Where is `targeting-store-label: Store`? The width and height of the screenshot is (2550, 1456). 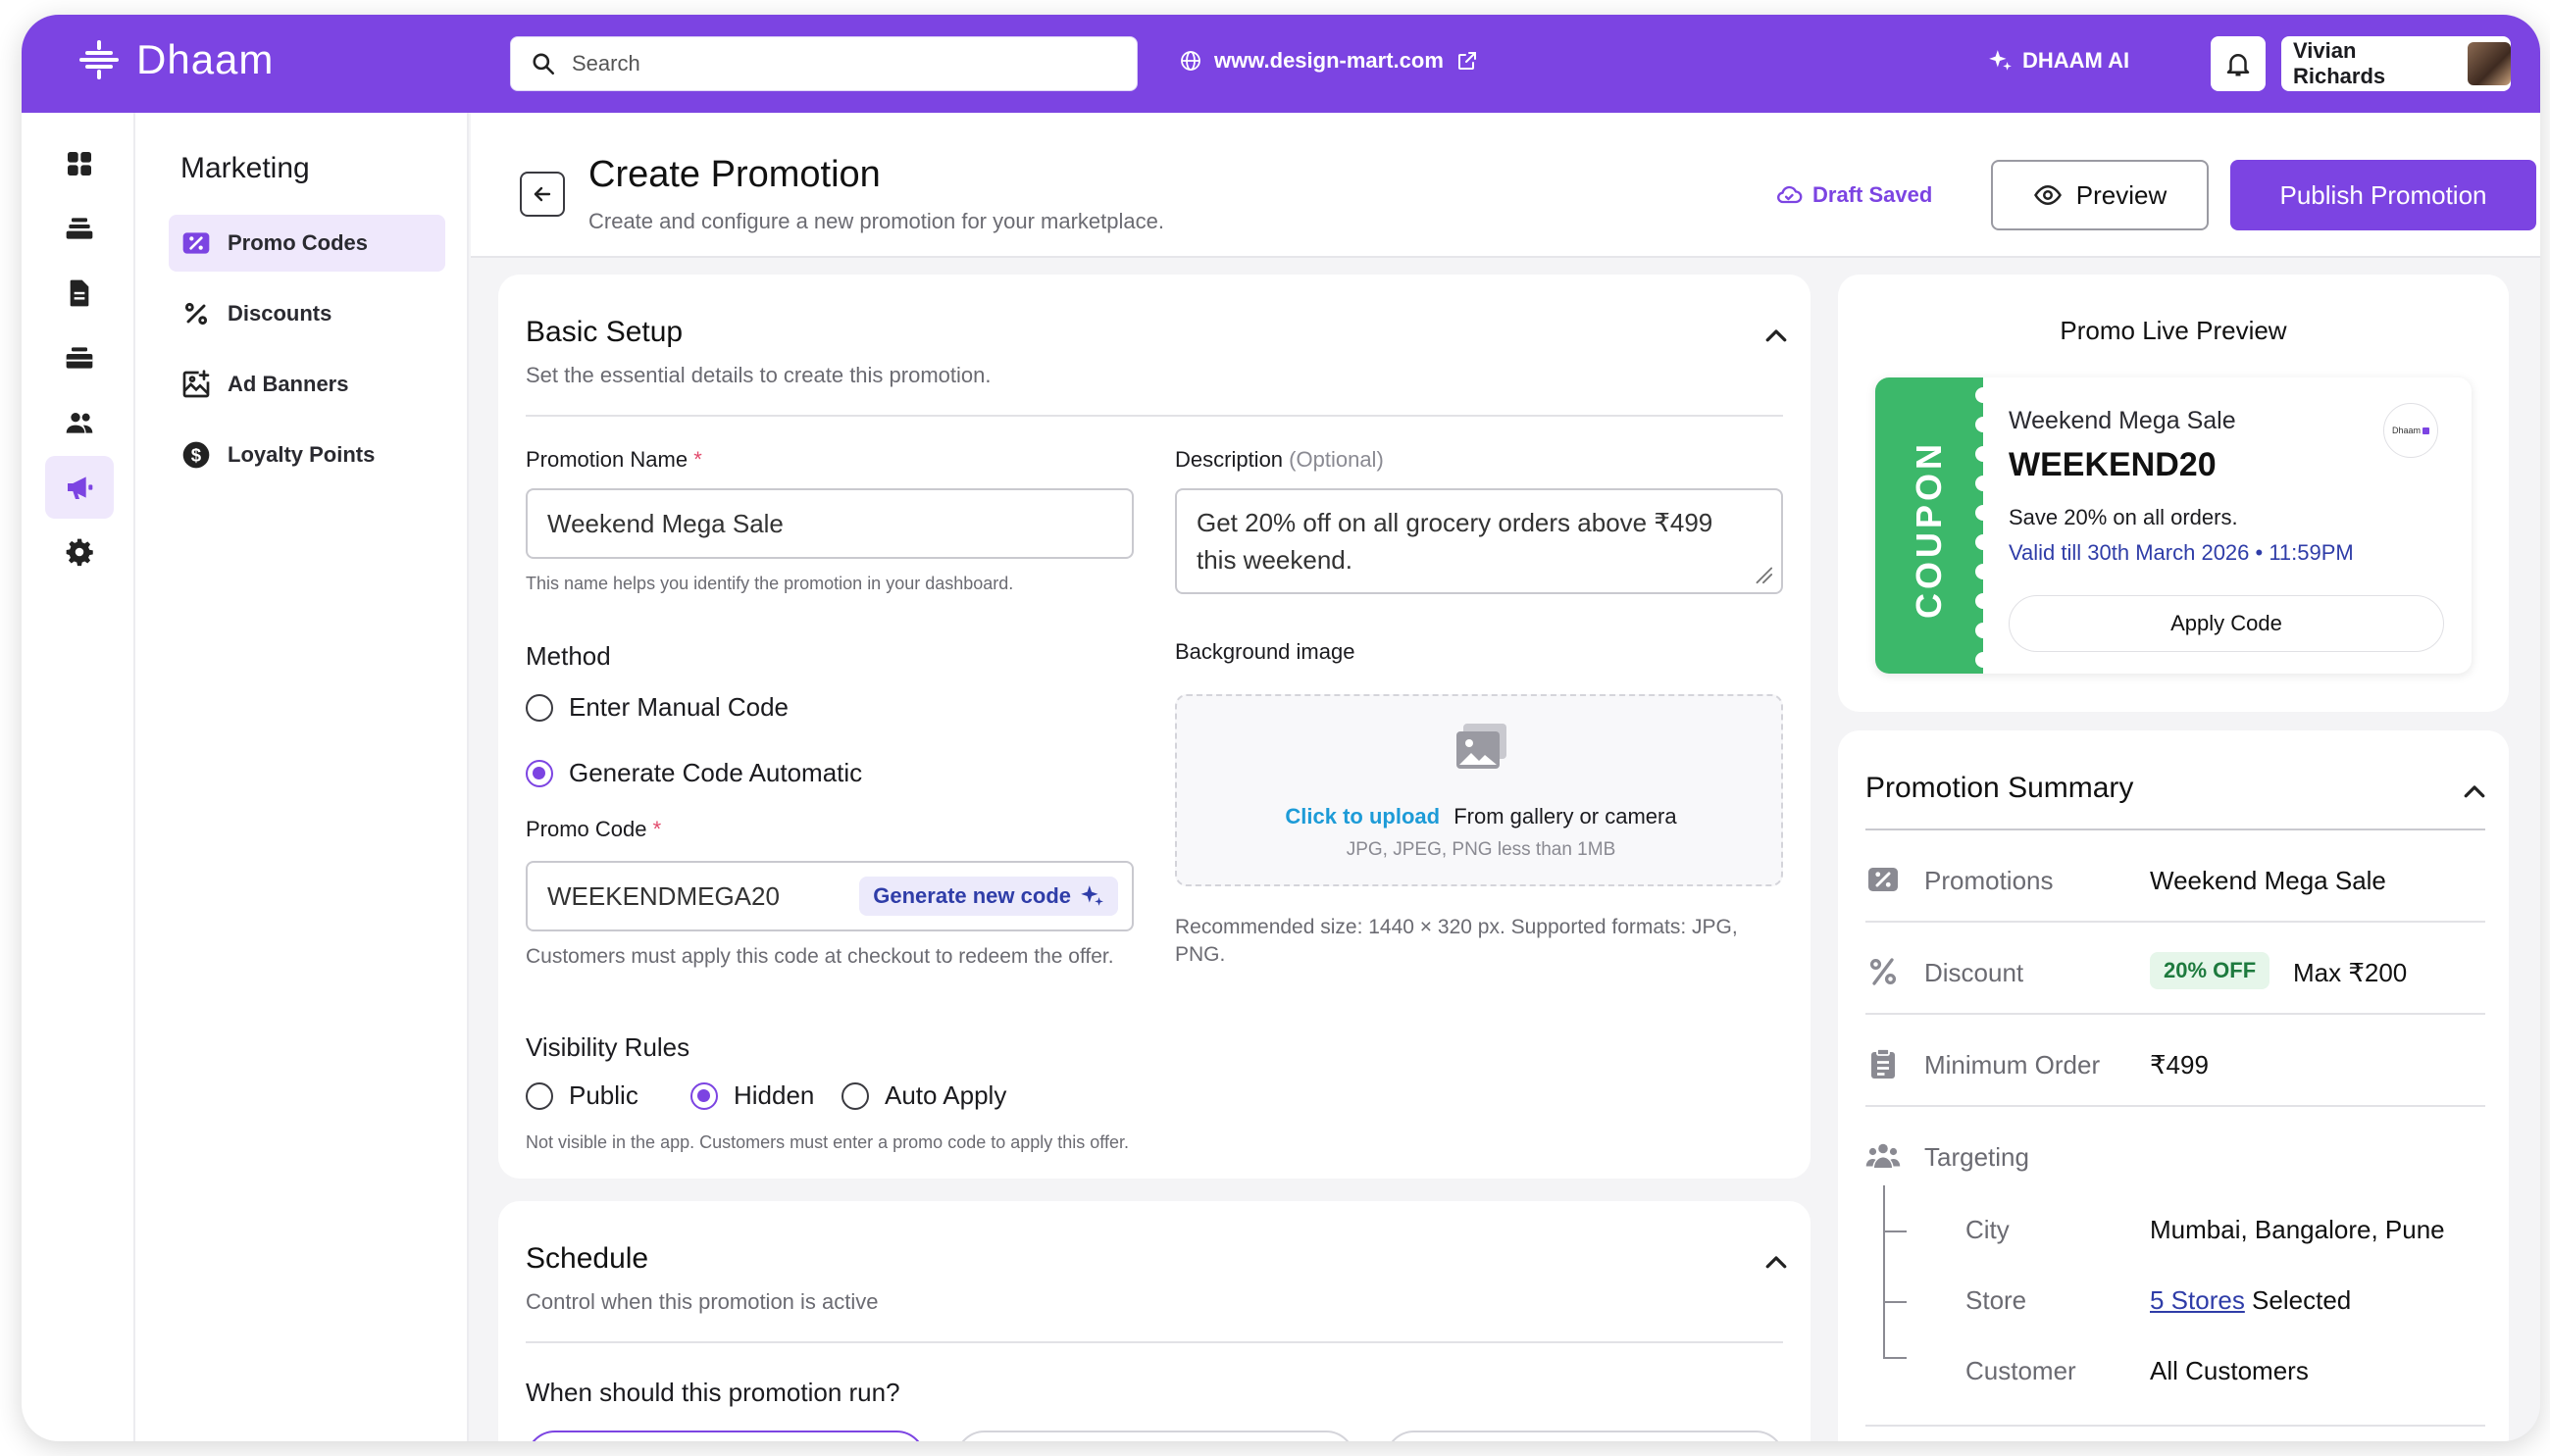 targeting-store-label: Store is located at coordinates (1996, 1300).